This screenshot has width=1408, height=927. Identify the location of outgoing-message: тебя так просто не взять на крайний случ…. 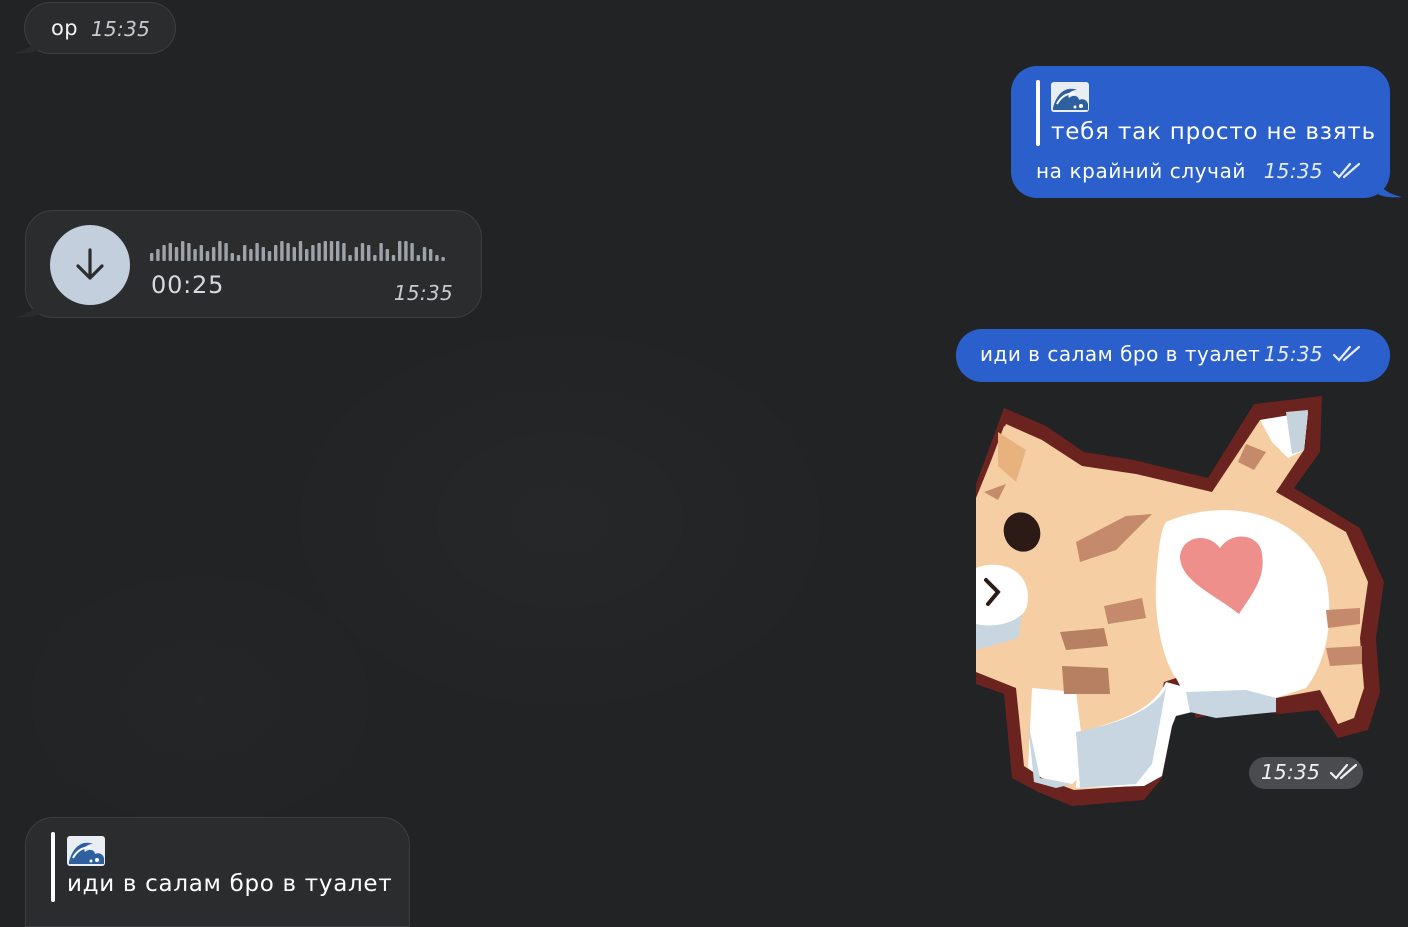
(1206, 132).